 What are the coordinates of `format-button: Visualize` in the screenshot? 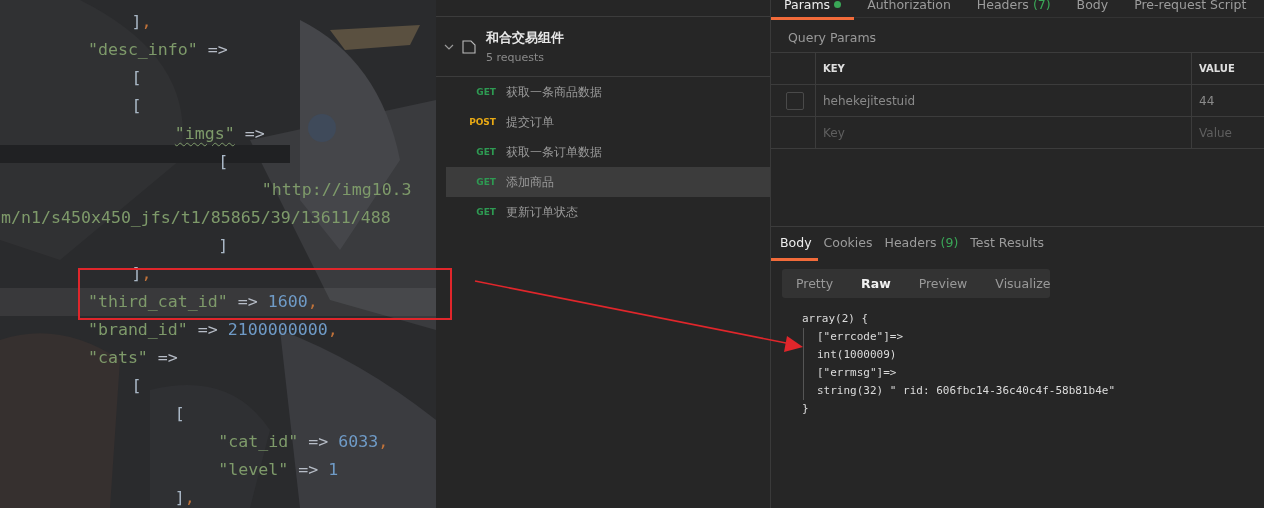 It's located at (1023, 283).